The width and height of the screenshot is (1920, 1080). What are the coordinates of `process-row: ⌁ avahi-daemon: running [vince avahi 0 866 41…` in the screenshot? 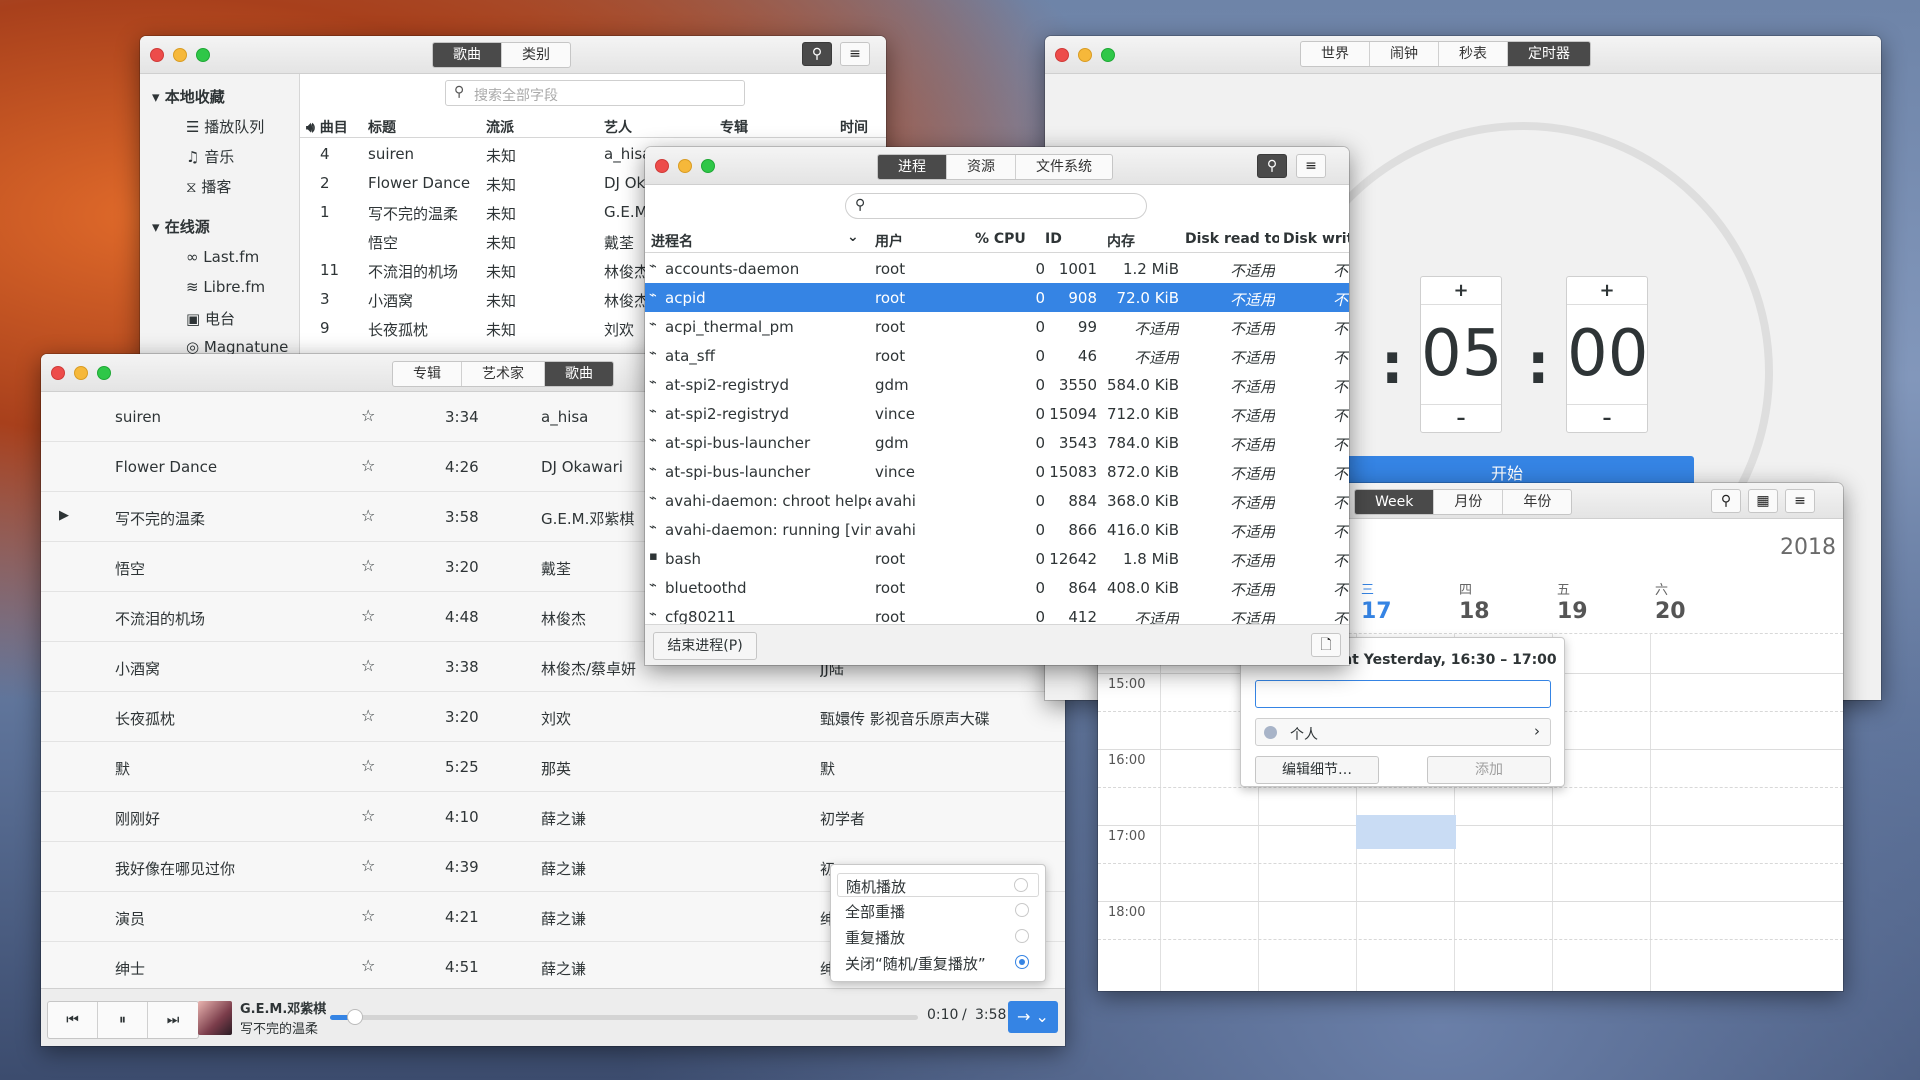 It's located at (997, 529).